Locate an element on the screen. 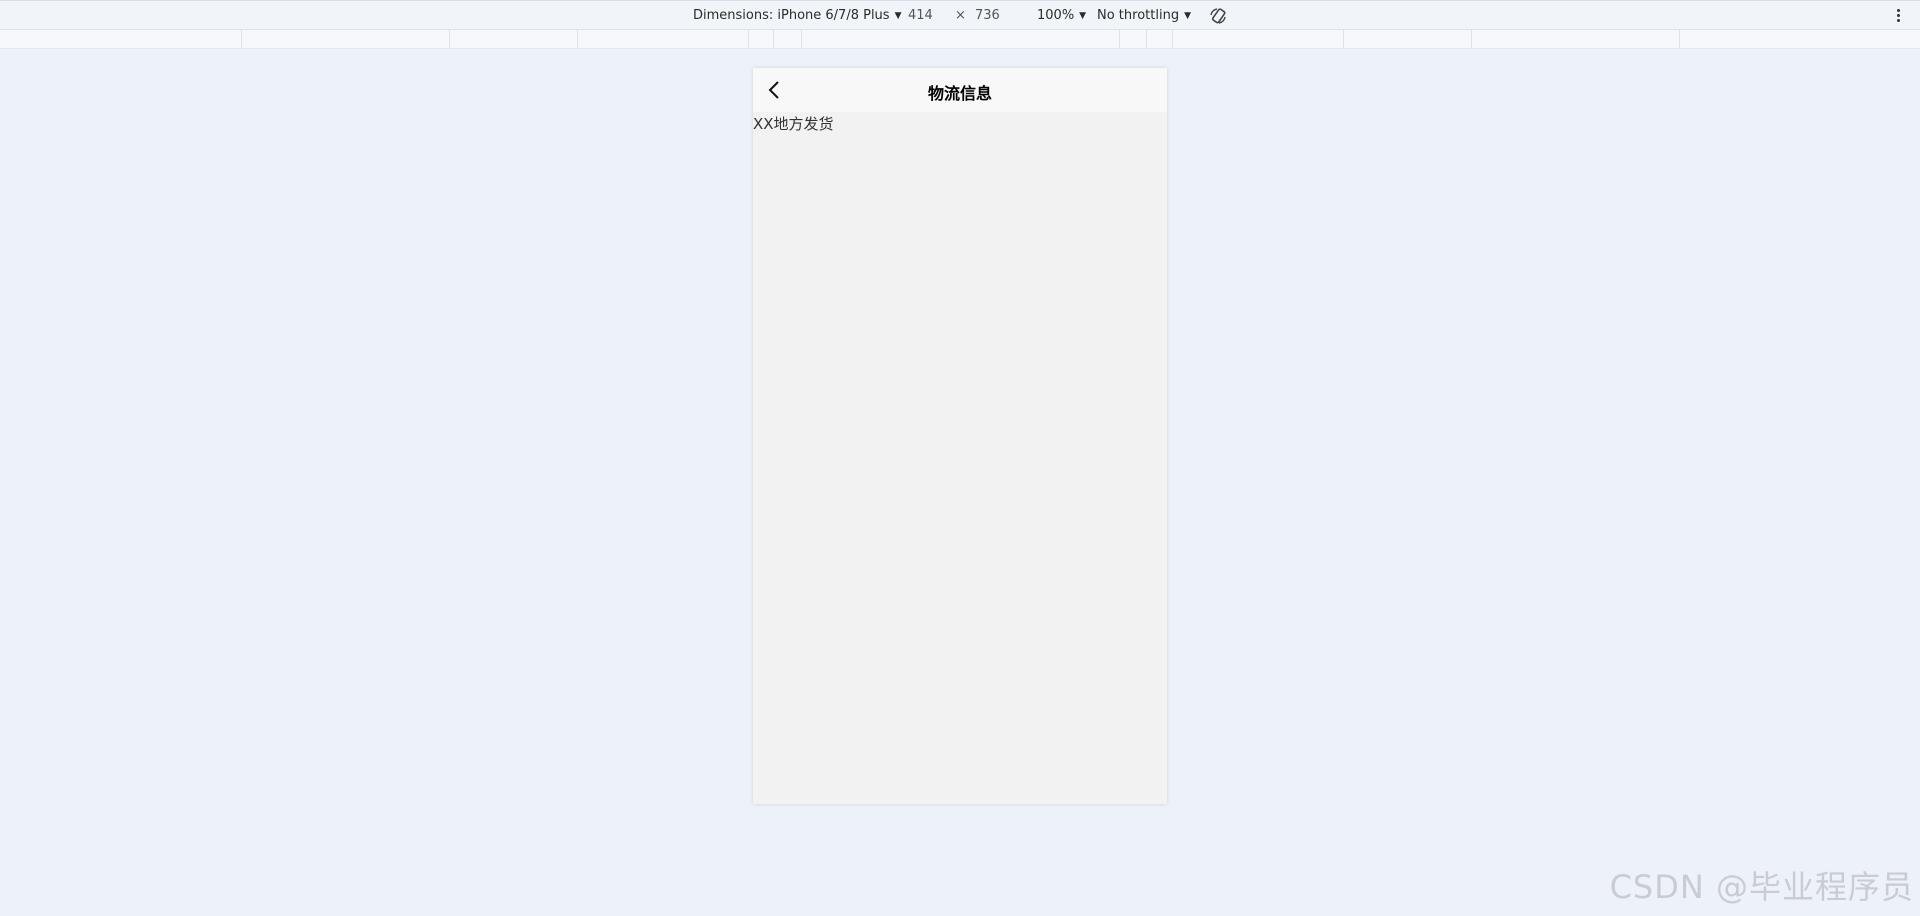 The width and height of the screenshot is (1920, 916). device-select: Dimensions: iPhone 6/7/8 Plus ▼ is located at coordinates (797, 16).